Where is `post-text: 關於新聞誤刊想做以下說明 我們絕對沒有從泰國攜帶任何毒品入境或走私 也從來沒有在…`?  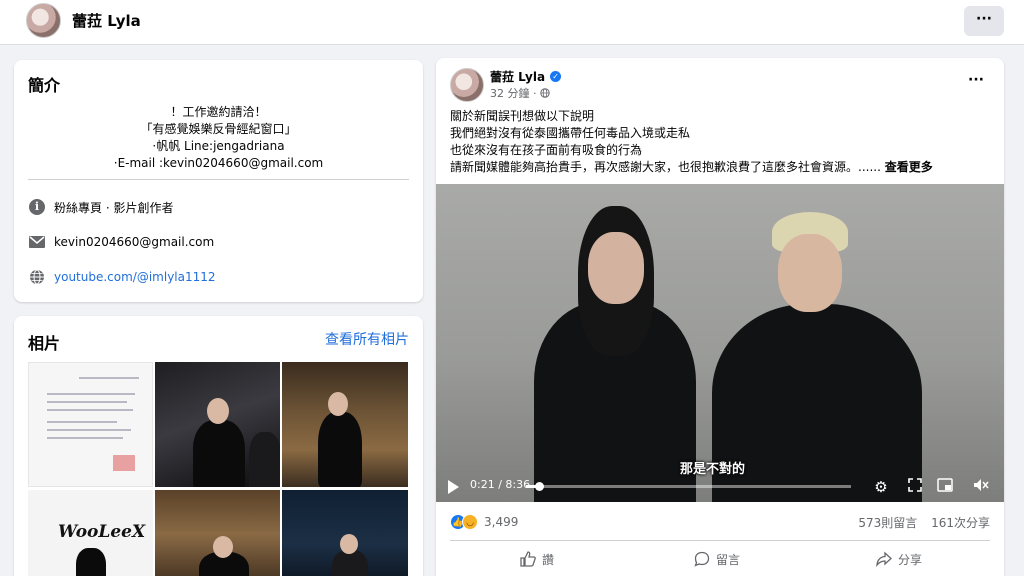 post-text: 關於新聞誤刊想做以下說明 我們絕對沒有從泰國攜帶任何毒品入境或走私 也從來沒有在… is located at coordinates (720, 142).